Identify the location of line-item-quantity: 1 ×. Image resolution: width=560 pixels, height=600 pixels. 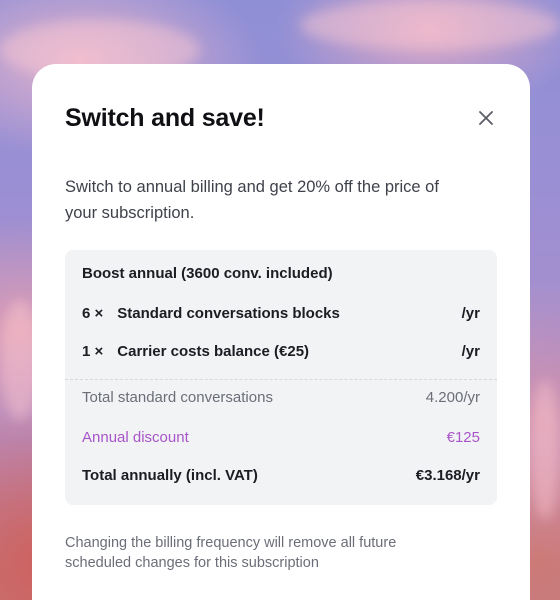
(93, 352).